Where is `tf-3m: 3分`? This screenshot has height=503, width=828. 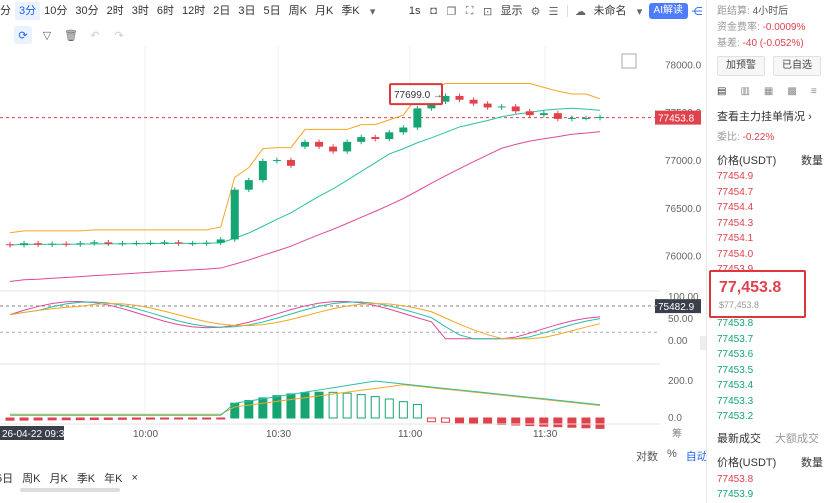 tf-3m: 3分 is located at coordinates (28, 11).